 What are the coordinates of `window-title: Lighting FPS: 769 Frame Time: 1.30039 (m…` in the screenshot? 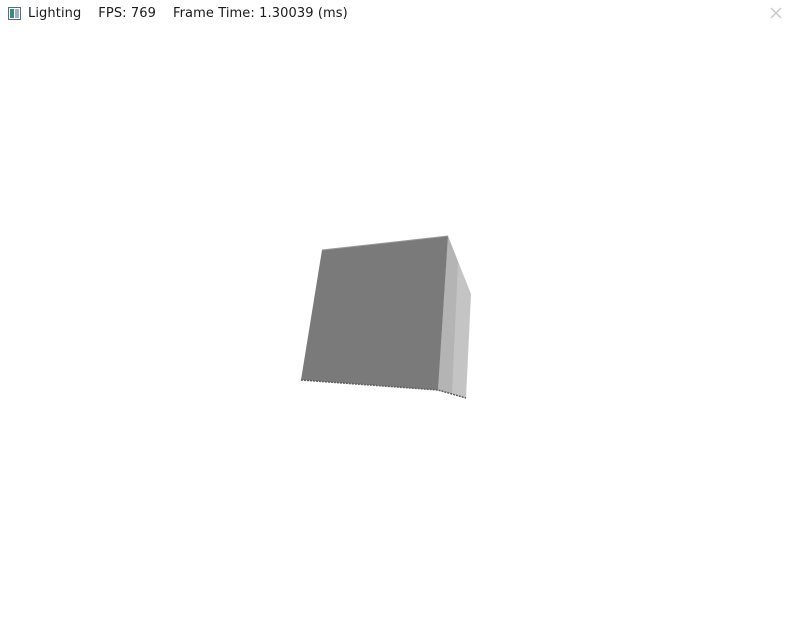 It's located at (188, 13).